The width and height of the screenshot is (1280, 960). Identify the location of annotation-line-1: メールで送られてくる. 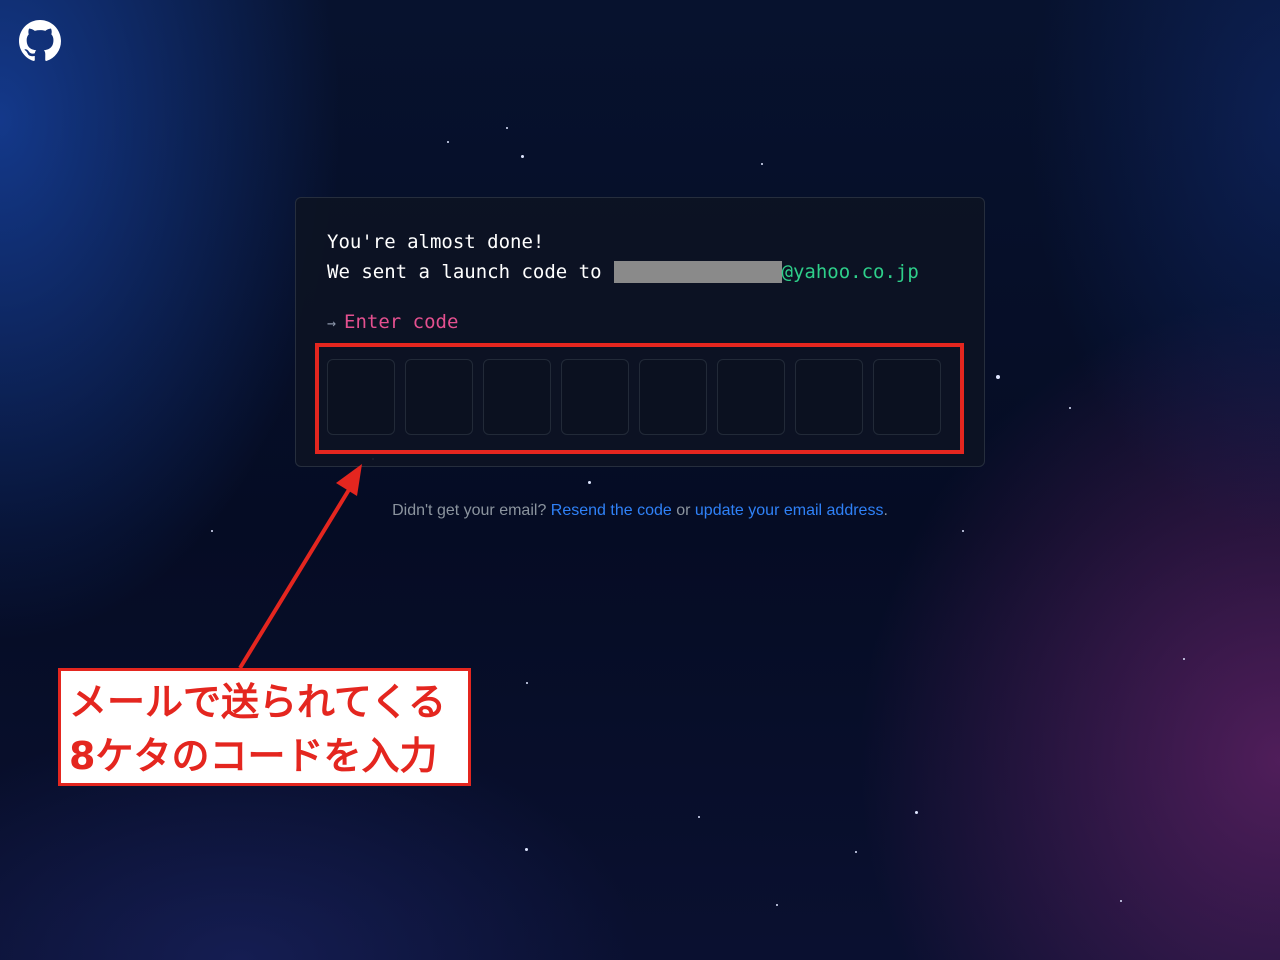
(257, 702).